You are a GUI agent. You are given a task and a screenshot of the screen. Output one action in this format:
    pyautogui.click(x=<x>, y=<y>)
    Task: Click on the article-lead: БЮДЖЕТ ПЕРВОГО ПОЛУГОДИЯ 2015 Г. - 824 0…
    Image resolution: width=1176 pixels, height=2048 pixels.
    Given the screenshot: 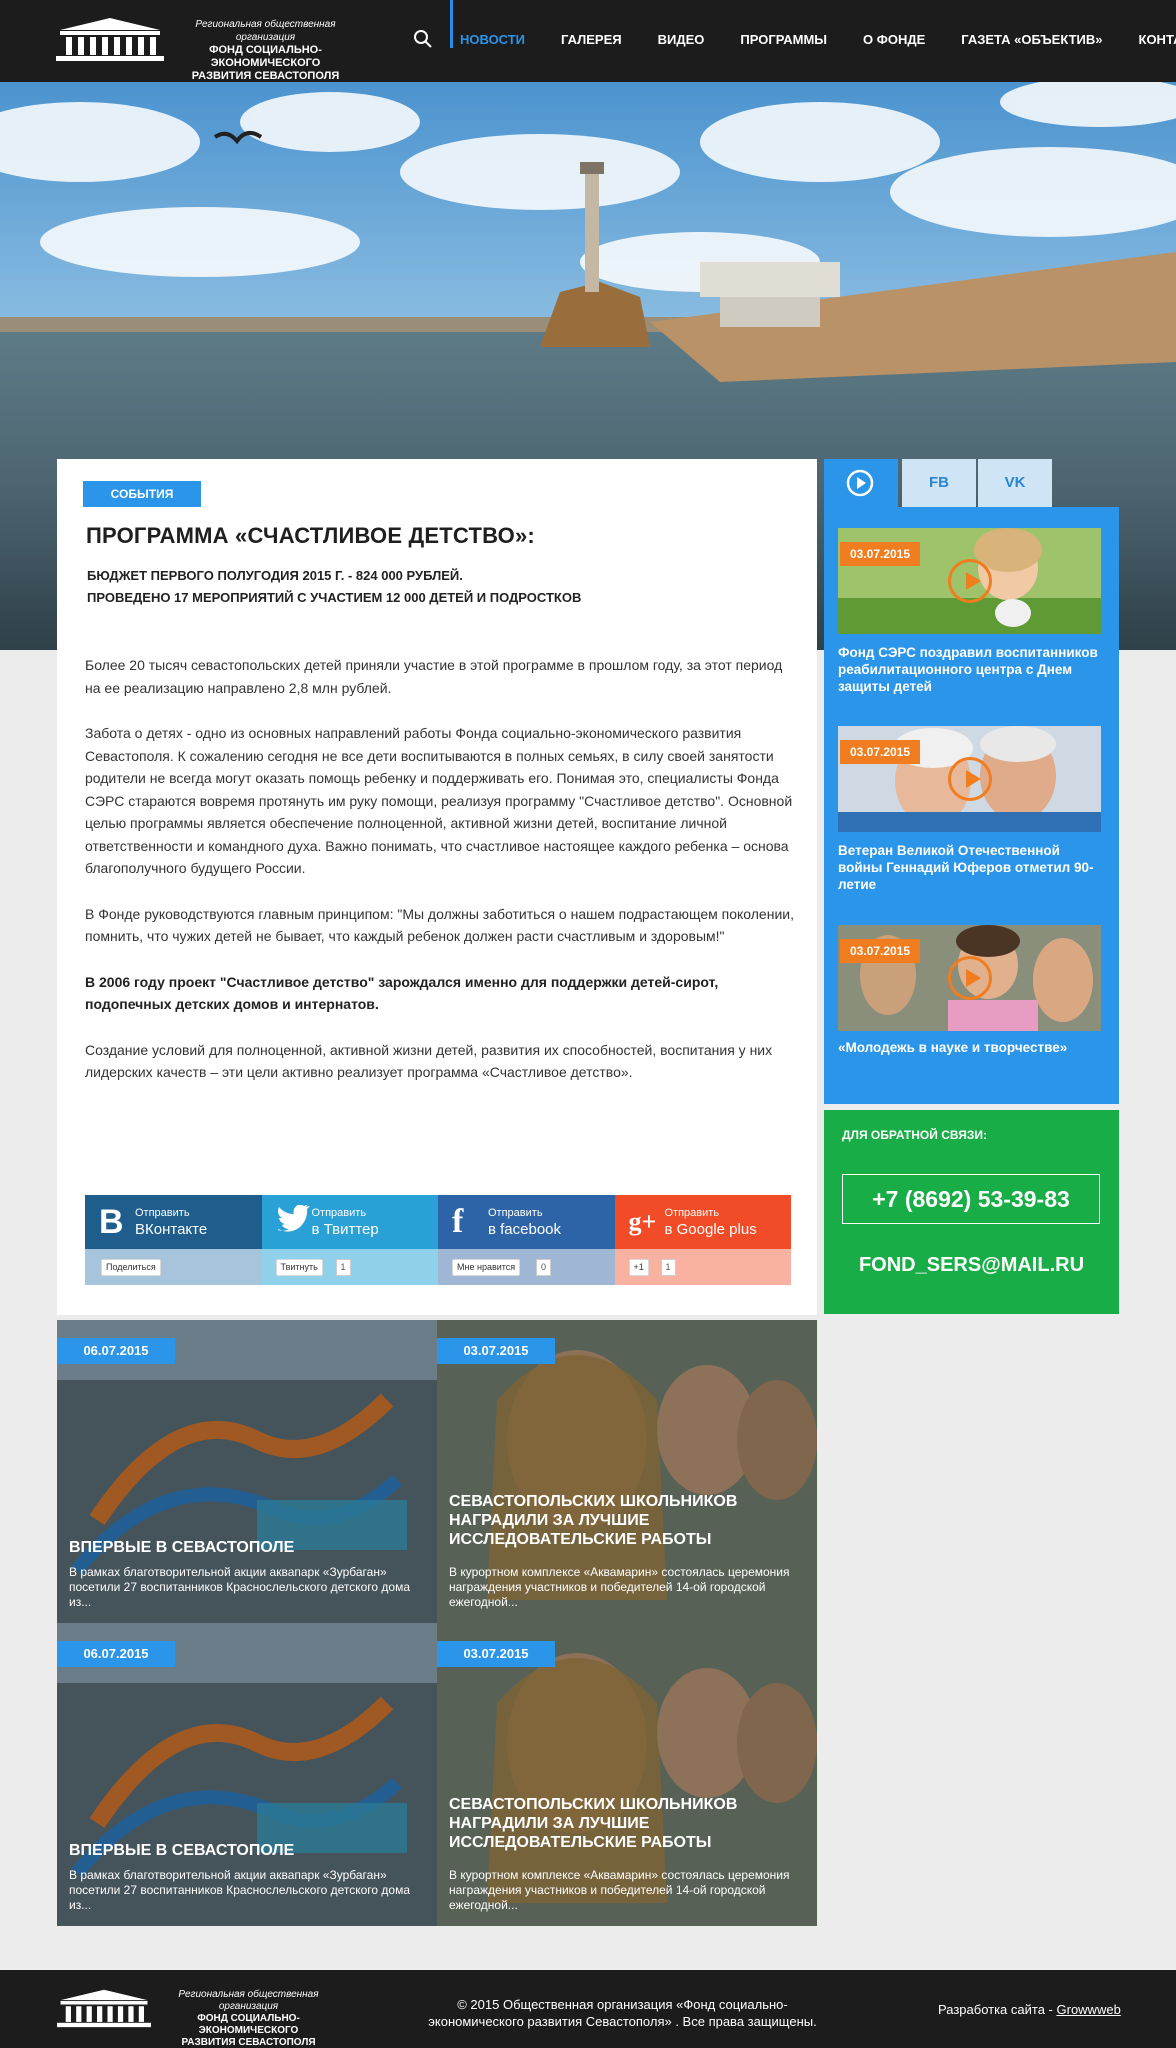 What is the action you would take?
    pyautogui.click(x=334, y=587)
    